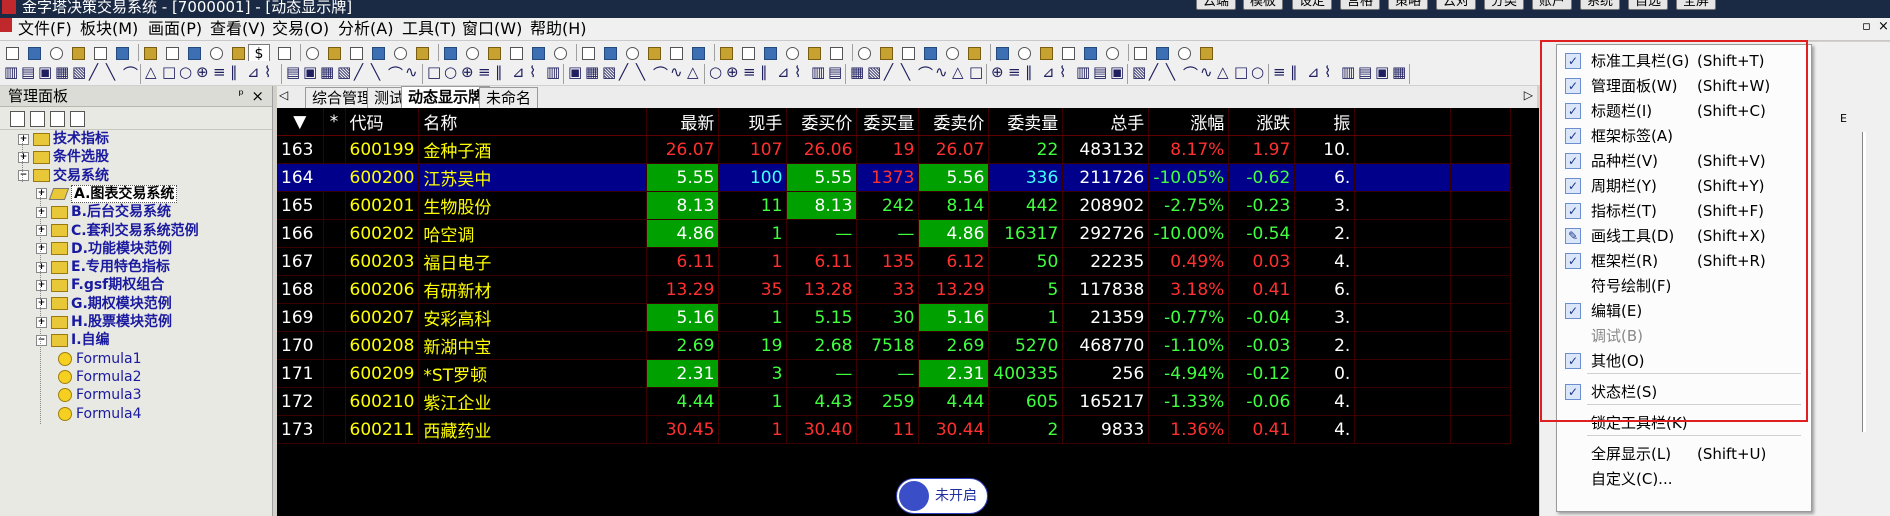 This screenshot has width=1890, height=516. Describe the element at coordinates (1257, 72) in the screenshot. I see `drawing-tool-icon: ○` at that location.